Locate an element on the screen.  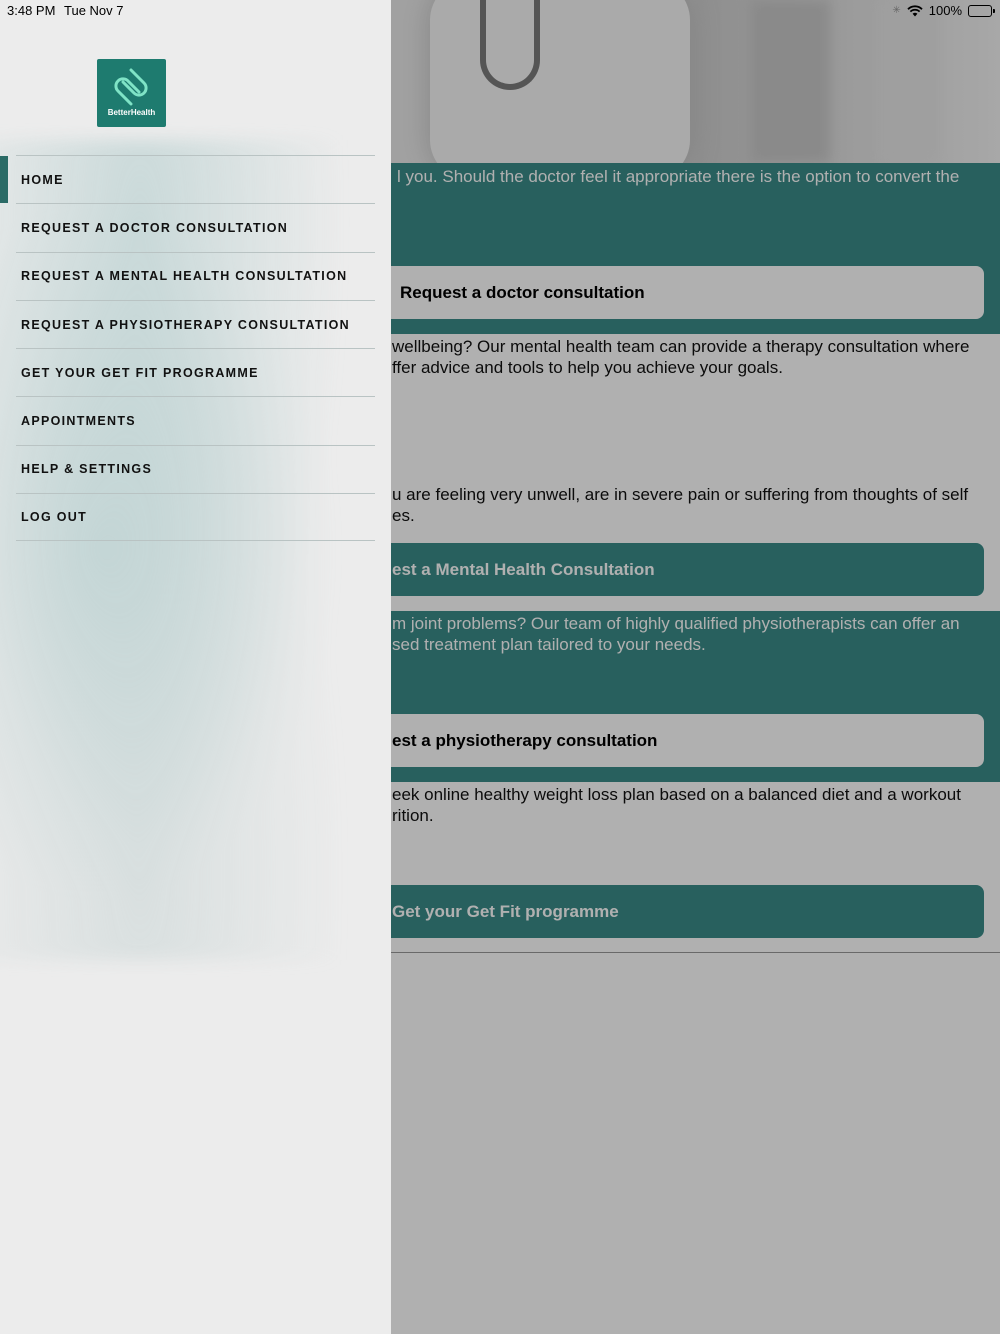
menu-item-label: HOME is located at coordinates (42, 179).